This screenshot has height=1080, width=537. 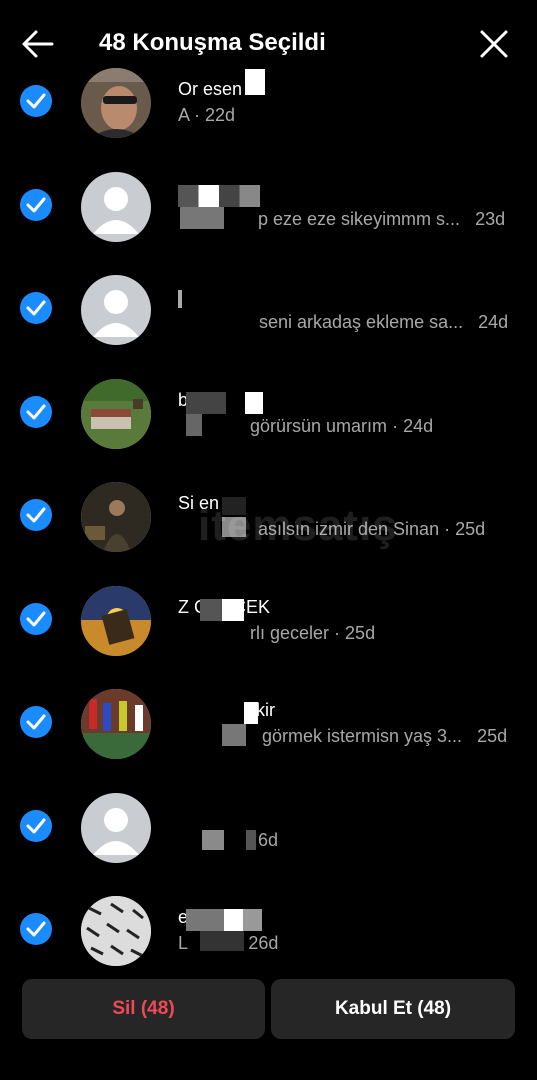 I want to click on conversation-name: kir, so click(x=265, y=710).